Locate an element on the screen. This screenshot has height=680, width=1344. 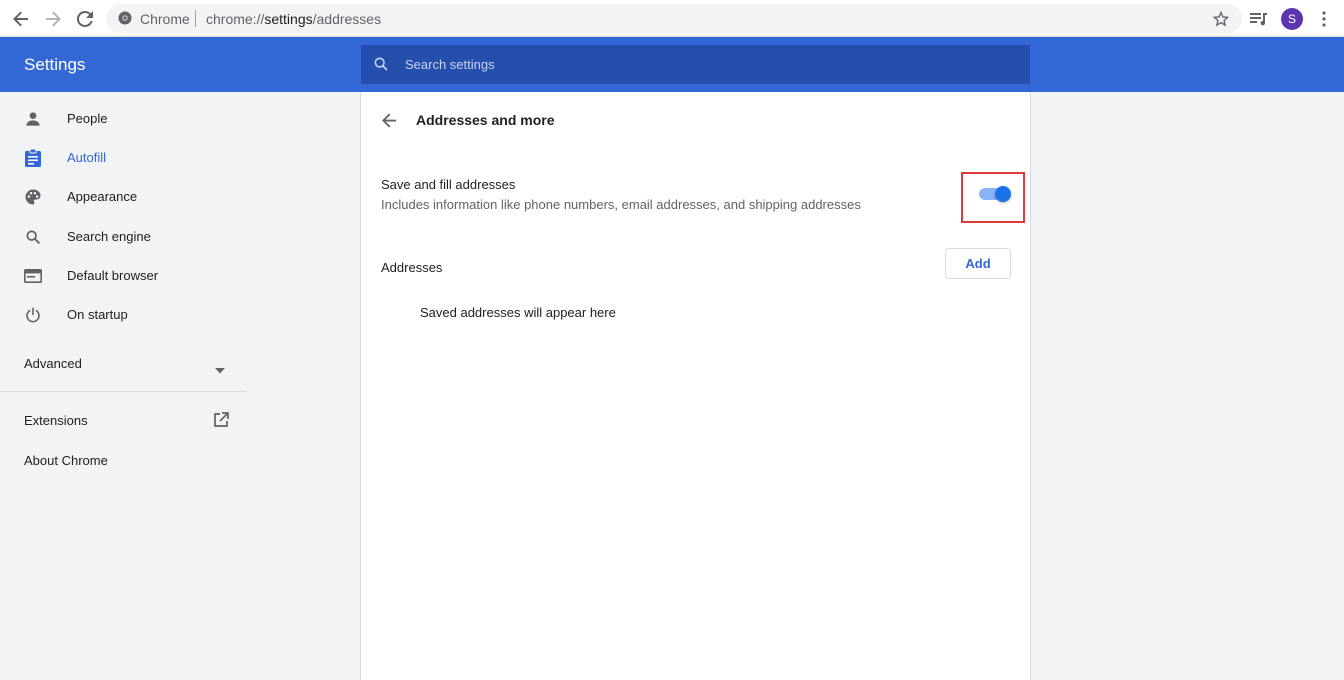
sidebar-item-label: People is located at coordinates (87, 118).